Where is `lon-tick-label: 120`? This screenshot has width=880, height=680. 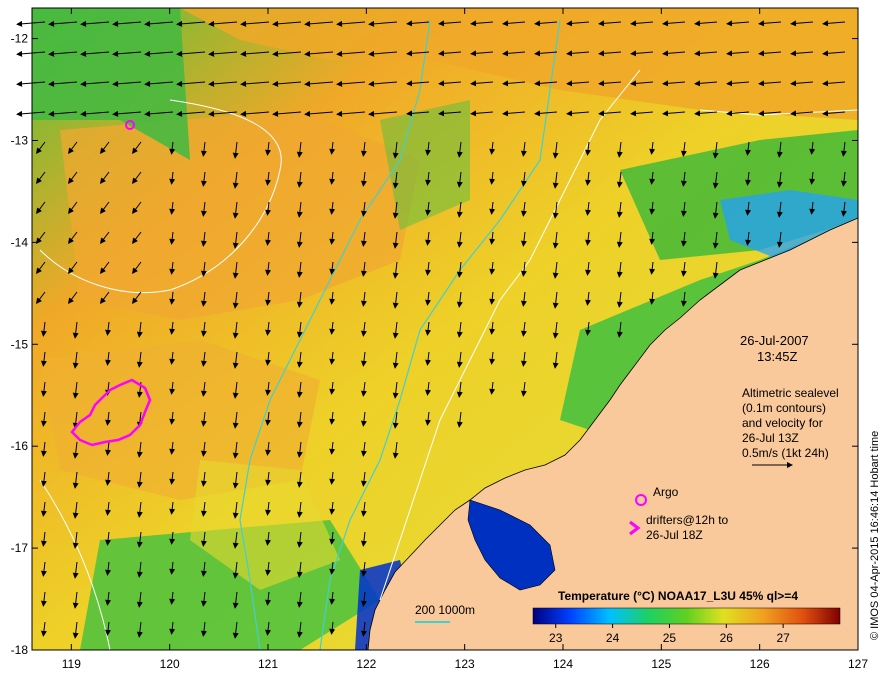 lon-tick-label: 120 is located at coordinates (170, 664).